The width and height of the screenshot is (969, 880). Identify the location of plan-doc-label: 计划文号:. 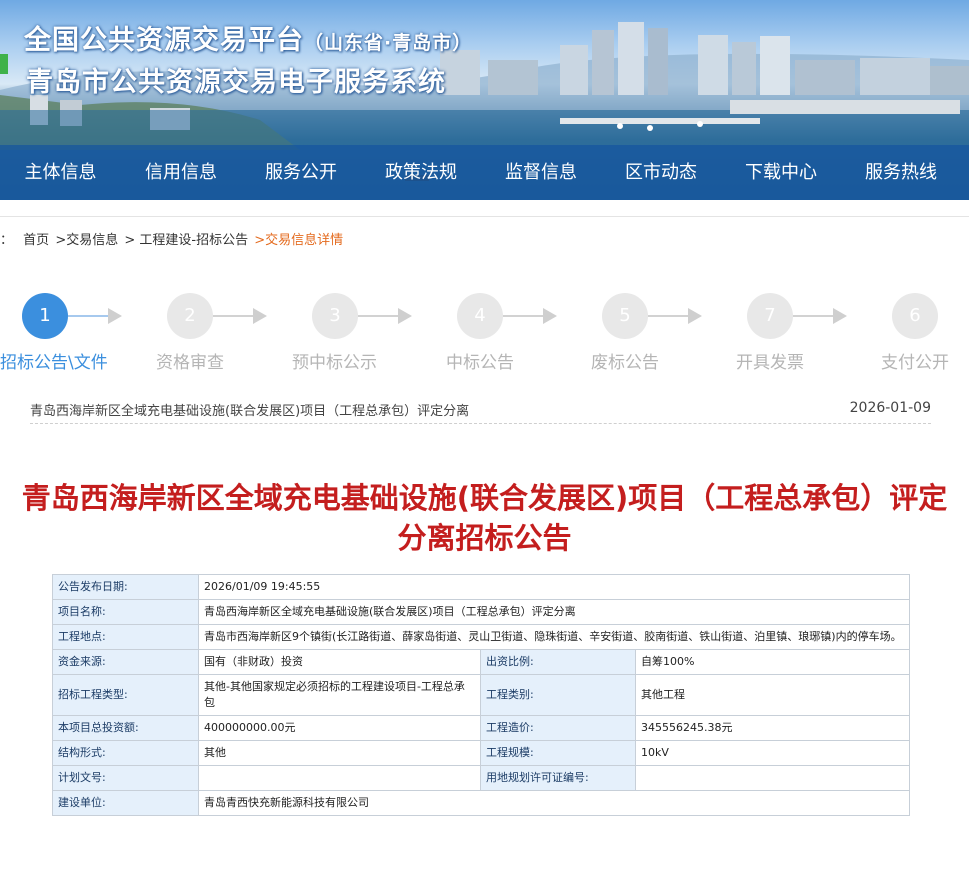
(125, 778).